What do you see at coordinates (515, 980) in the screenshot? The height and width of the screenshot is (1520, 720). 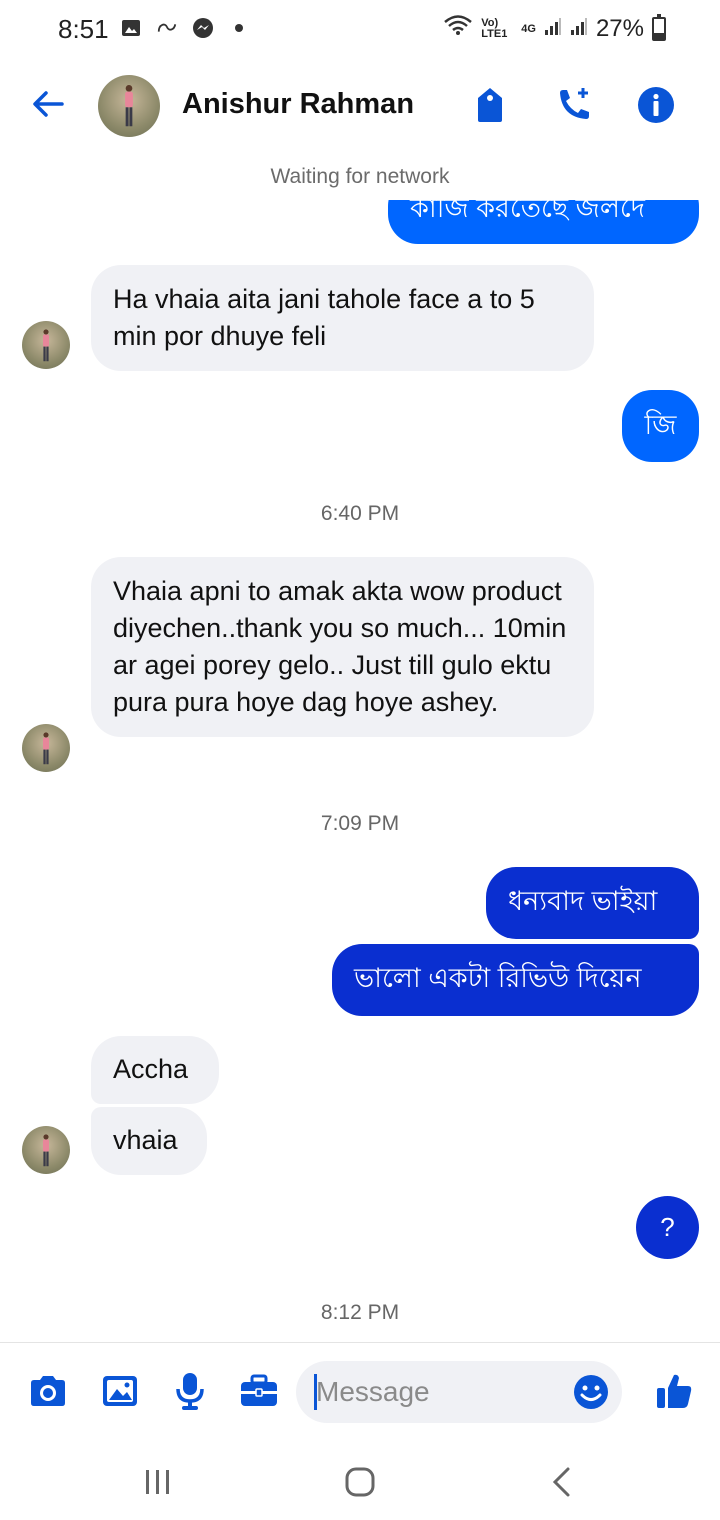 I see `message-outgoing: ভালো একটা রিভিউ দিয়েন` at bounding box center [515, 980].